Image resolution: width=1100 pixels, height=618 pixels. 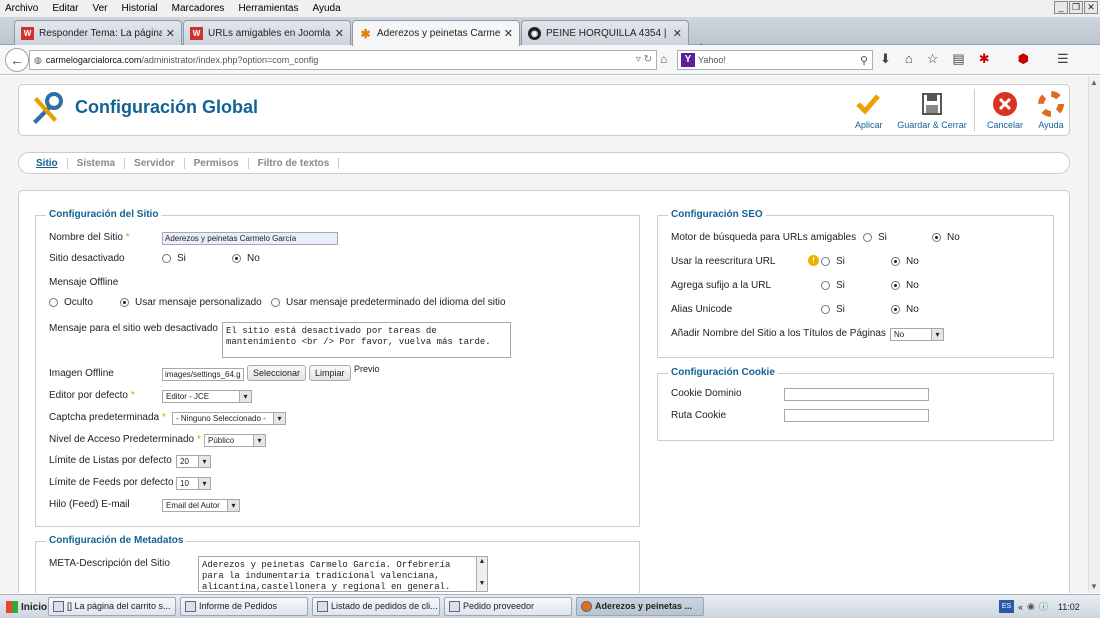 What do you see at coordinates (1006, 606) in the screenshot?
I see `language-indicator: ES` at bounding box center [1006, 606].